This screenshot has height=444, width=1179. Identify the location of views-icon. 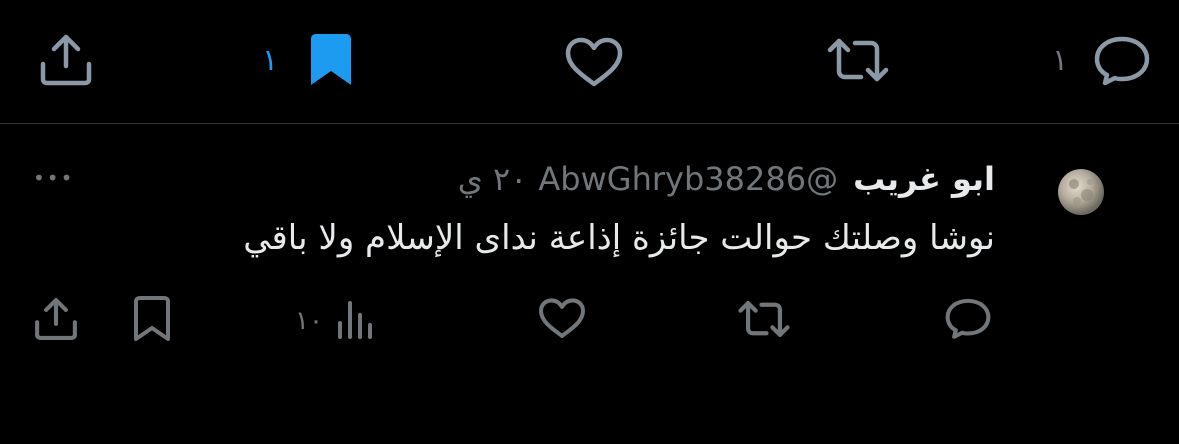
(356, 318).